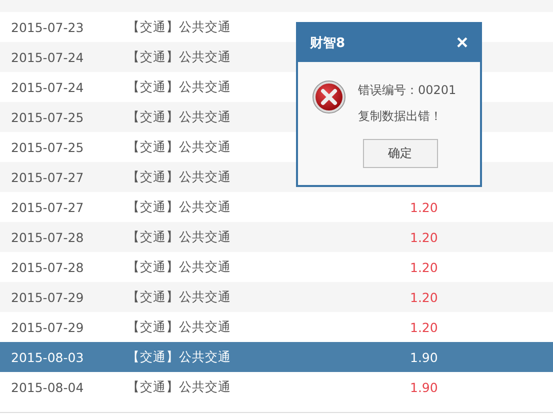 This screenshot has height=416, width=553. What do you see at coordinates (47, 357) in the screenshot?
I see `date-cell-text: 2015-08-03` at bounding box center [47, 357].